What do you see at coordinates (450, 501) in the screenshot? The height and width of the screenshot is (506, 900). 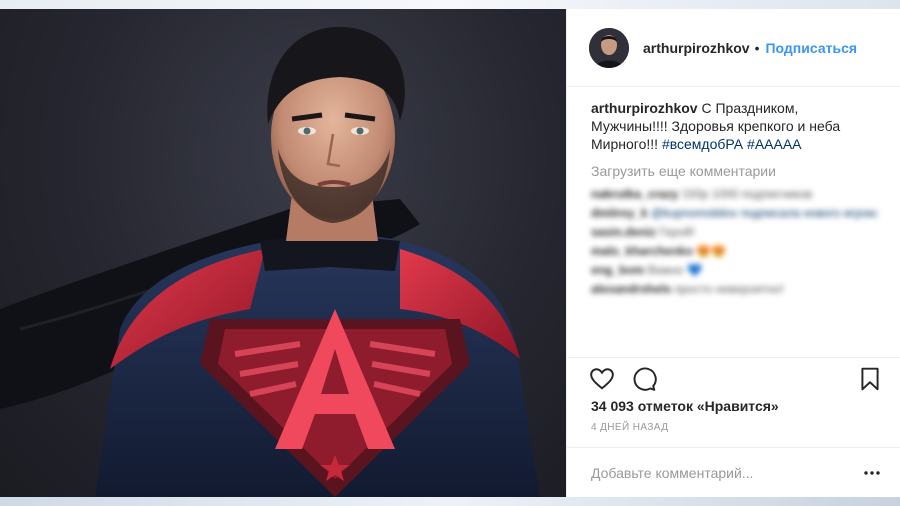 I see `background-frame-bottom` at bounding box center [450, 501].